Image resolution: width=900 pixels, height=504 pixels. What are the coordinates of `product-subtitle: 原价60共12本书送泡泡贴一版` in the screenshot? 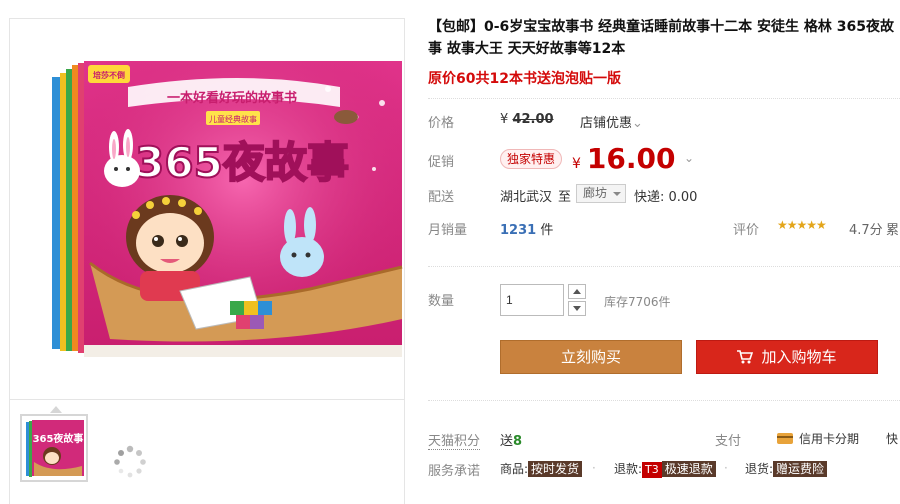 It's located at (524, 79).